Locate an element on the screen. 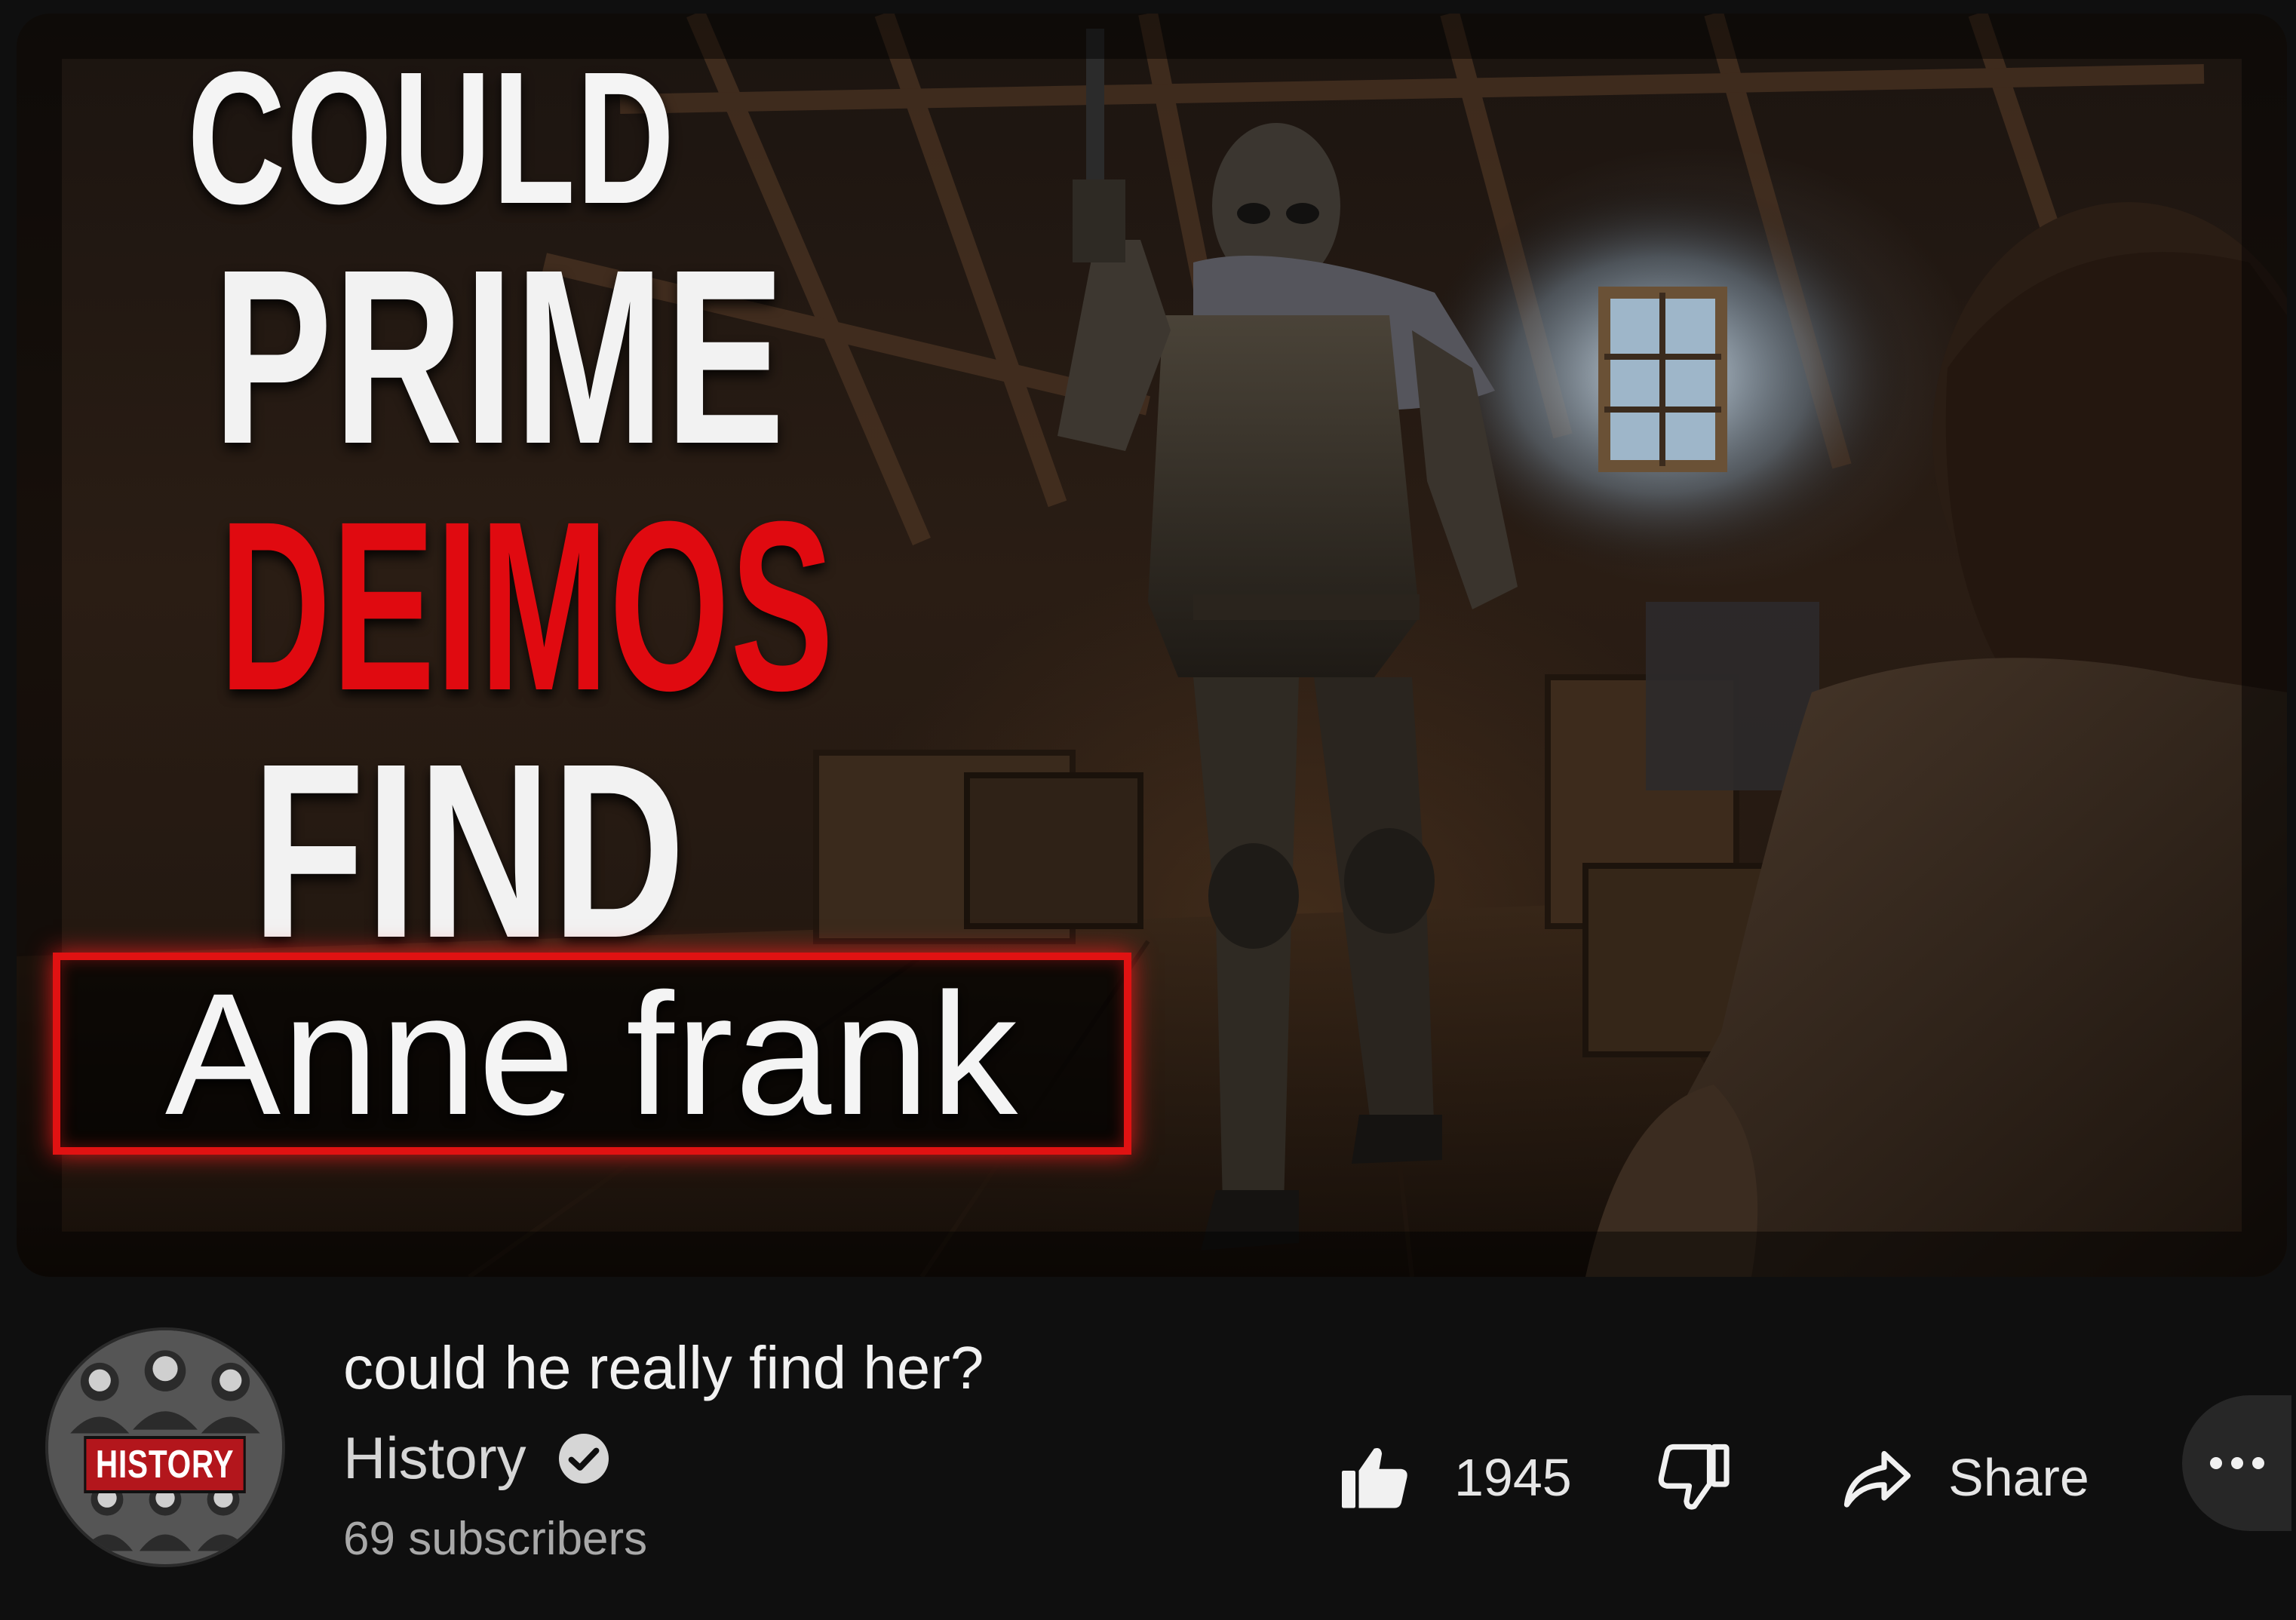 The width and height of the screenshot is (2296, 1620). thumbs-up-icon is located at coordinates (1374, 1478).